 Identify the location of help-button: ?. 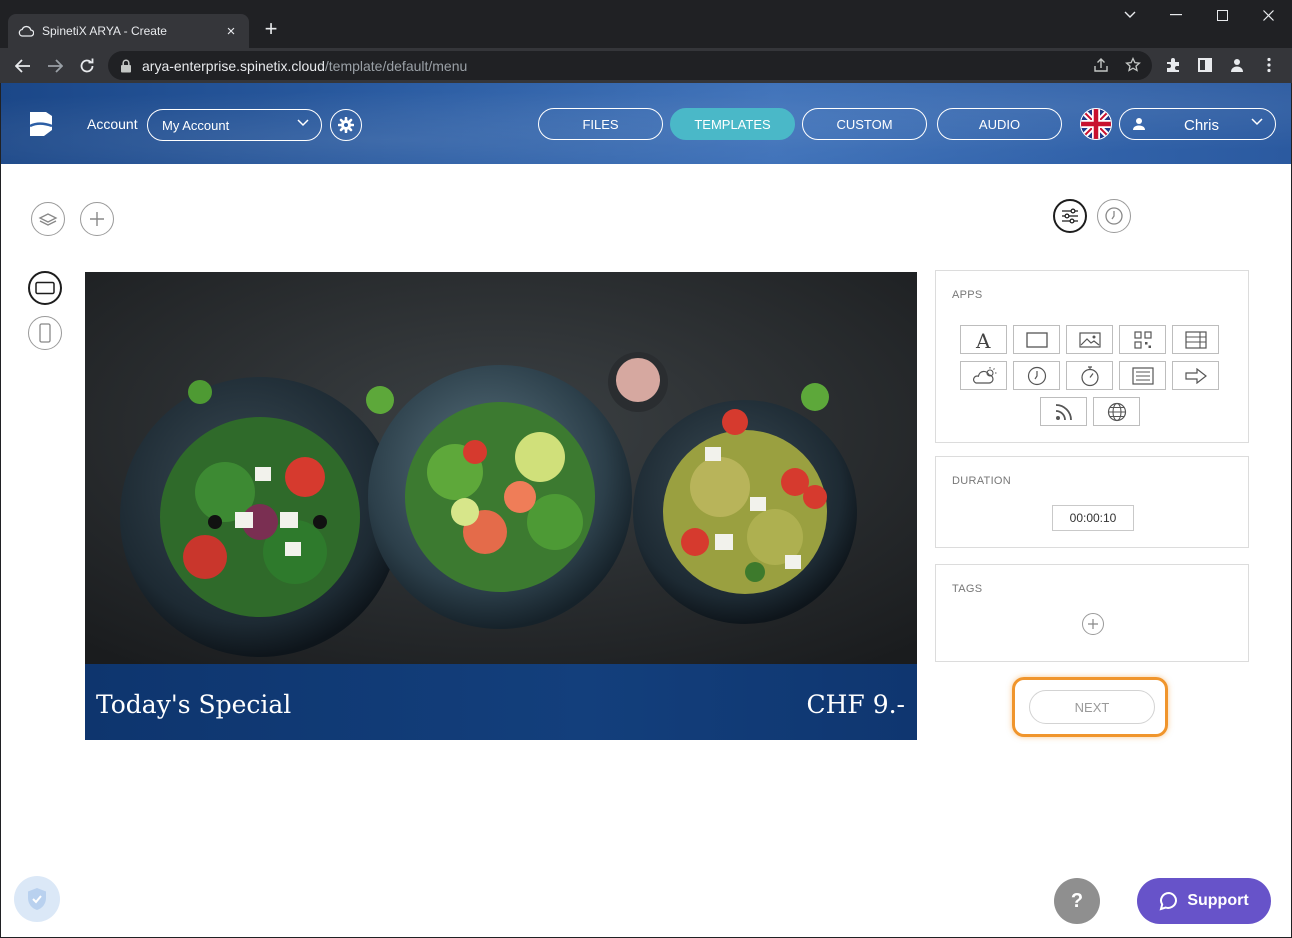
(1077, 901).